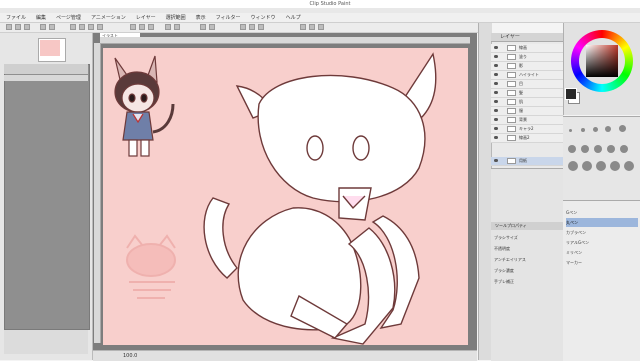 The image size is (640, 361). I want to click on fit-icon, so click(151, 27).